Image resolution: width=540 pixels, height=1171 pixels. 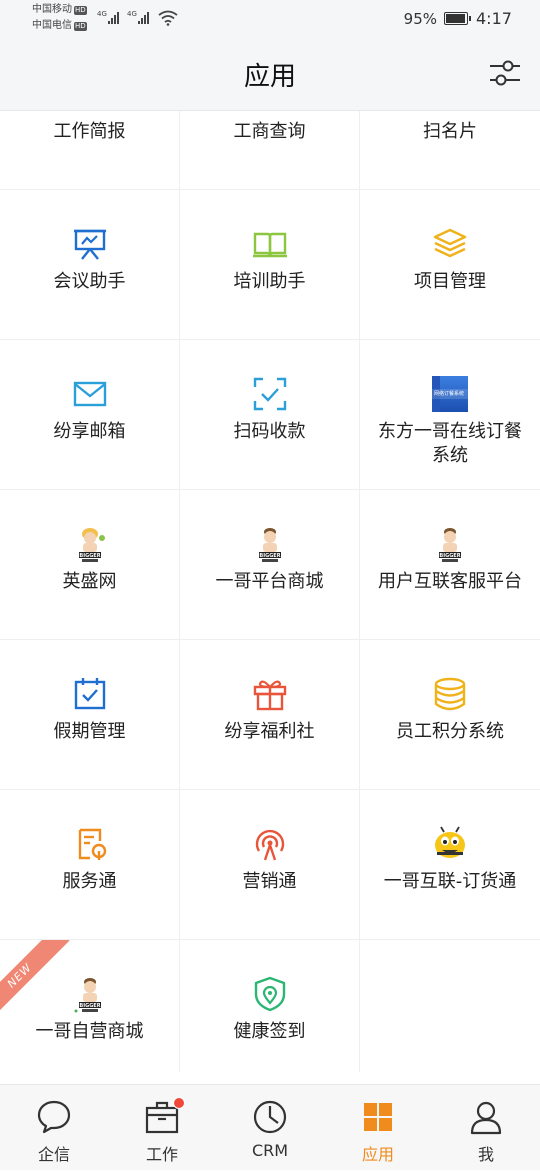 What do you see at coordinates (90, 865) in the screenshot?
I see `app-tile-service: 服务通` at bounding box center [90, 865].